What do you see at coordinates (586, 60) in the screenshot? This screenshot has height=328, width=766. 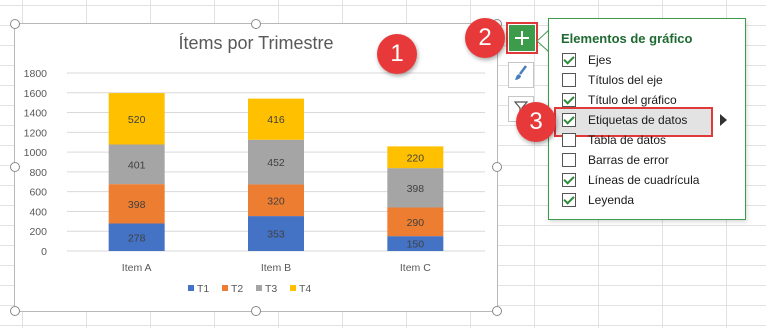 I see `option-axes: Ejes` at bounding box center [586, 60].